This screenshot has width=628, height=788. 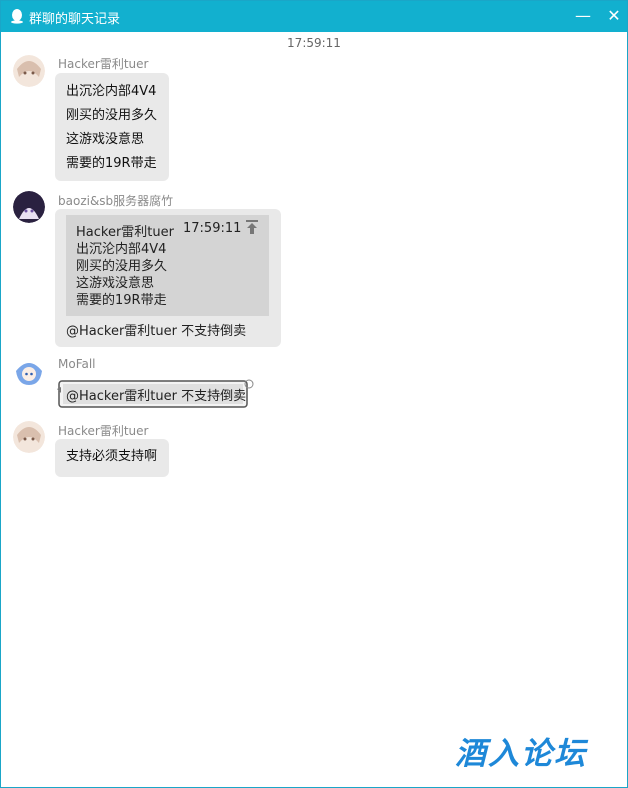 What do you see at coordinates (583, 16) in the screenshot?
I see `minimize-button: —` at bounding box center [583, 16].